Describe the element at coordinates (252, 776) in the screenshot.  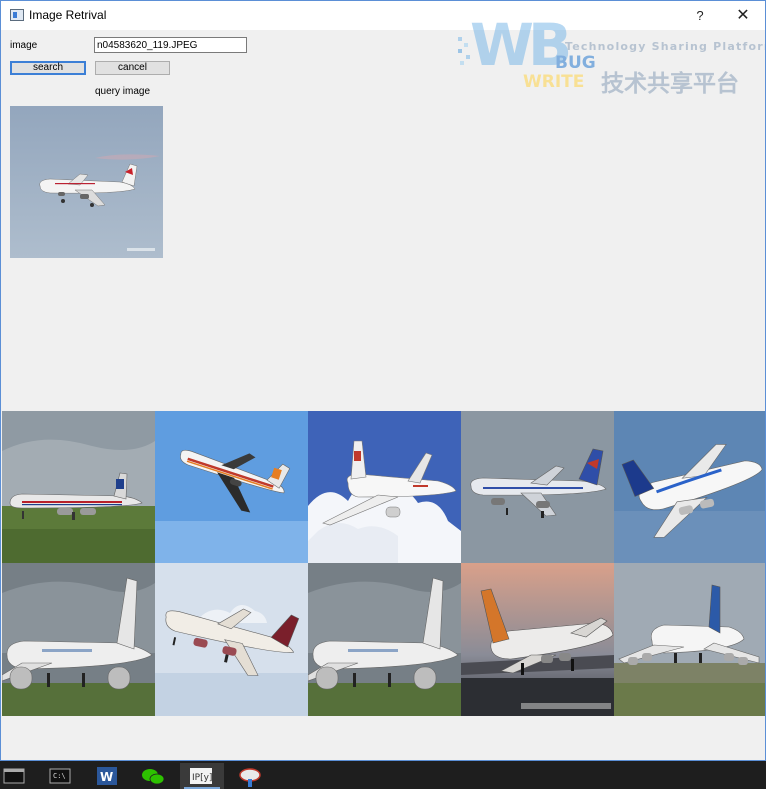
I see `paint-icon` at that location.